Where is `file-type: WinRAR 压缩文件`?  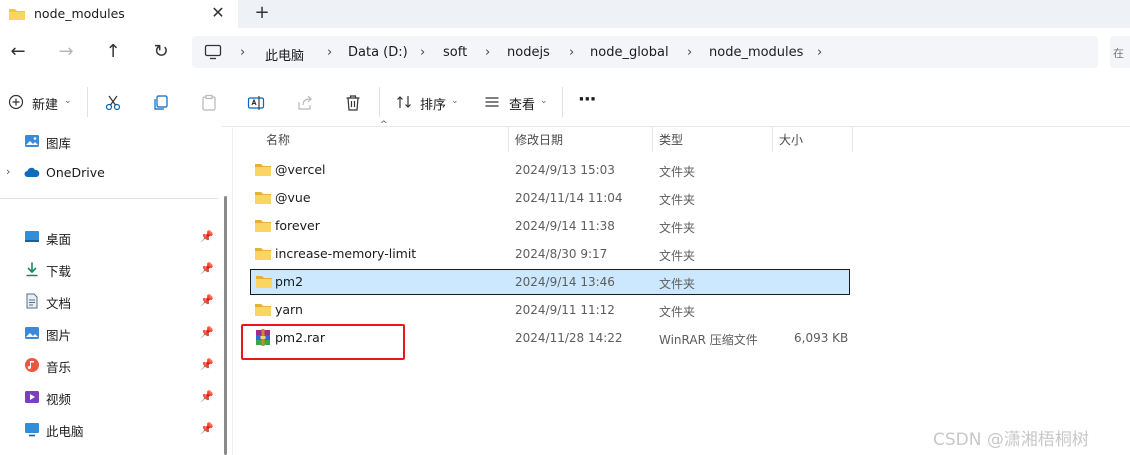
file-type: WinRAR 压缩文件 is located at coordinates (708, 340).